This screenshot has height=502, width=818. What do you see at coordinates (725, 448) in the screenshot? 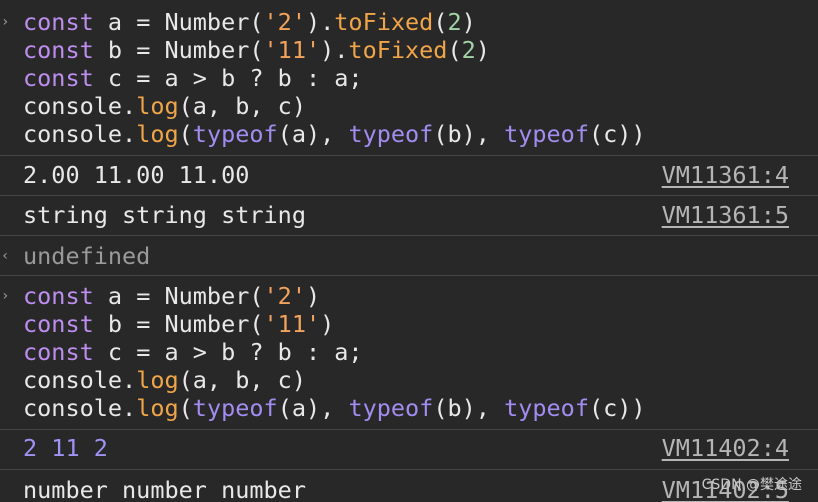
I see `source-link: VM11402:4` at bounding box center [725, 448].